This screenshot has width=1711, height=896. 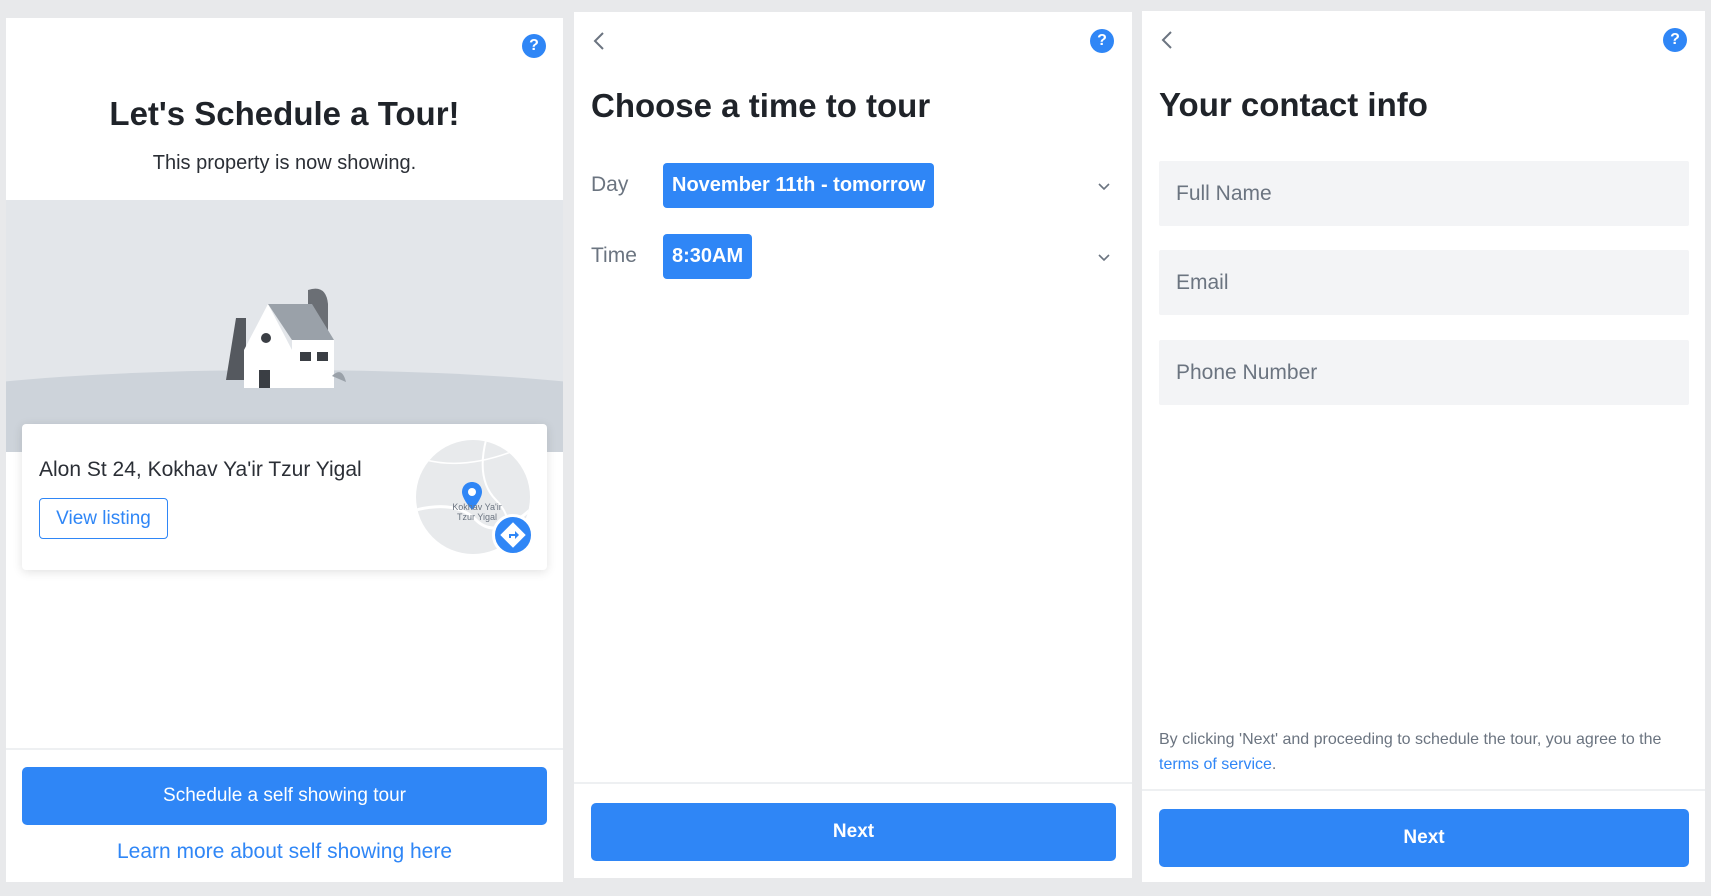 I want to click on property-address: Alon St 24, Kokhav Ya'ir Tzur Yigal, so click(x=200, y=469).